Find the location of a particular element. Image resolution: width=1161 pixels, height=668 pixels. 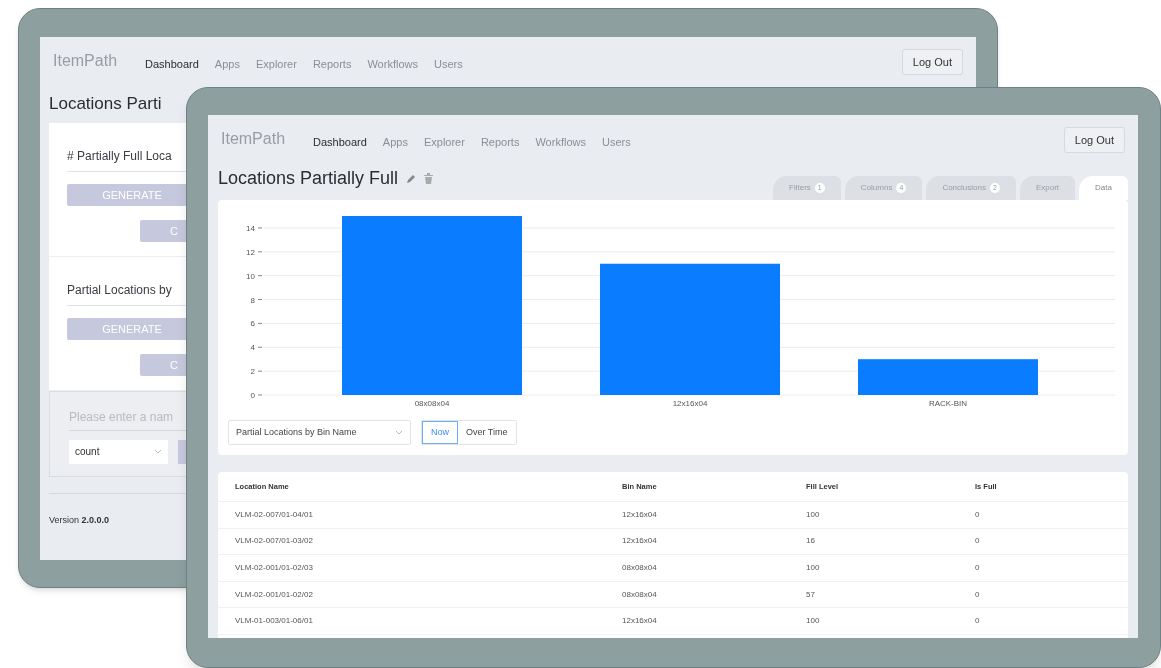

axis-category-label: 12x16x04 is located at coordinates (690, 403).